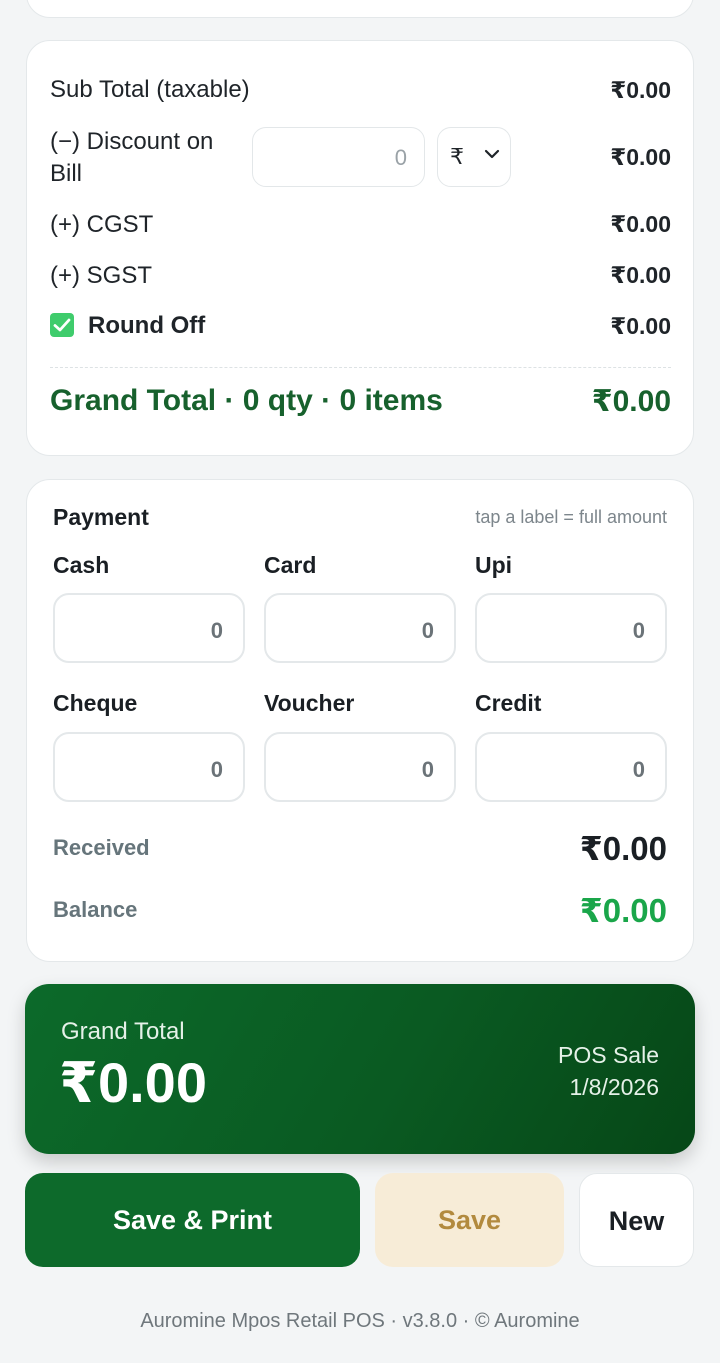  Describe the element at coordinates (457, 156) in the screenshot. I see `discount-type-value: ₹` at that location.